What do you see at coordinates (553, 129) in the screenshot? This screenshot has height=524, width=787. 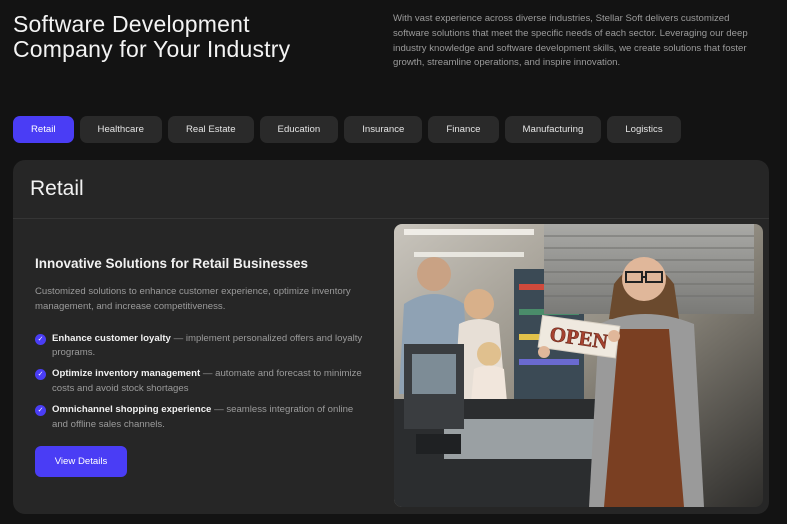 I see `tab-manufacturing: Manufacturing` at bounding box center [553, 129].